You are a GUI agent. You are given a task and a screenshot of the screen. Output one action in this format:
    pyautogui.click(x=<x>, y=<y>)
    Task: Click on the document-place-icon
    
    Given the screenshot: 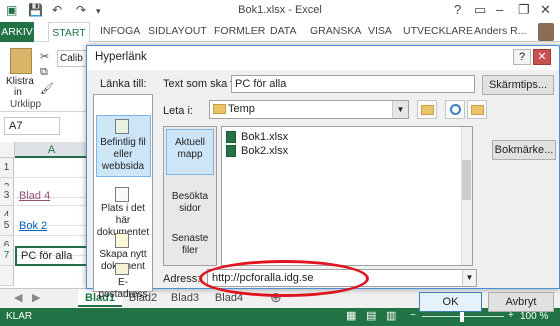 What is the action you would take?
    pyautogui.click(x=122, y=194)
    